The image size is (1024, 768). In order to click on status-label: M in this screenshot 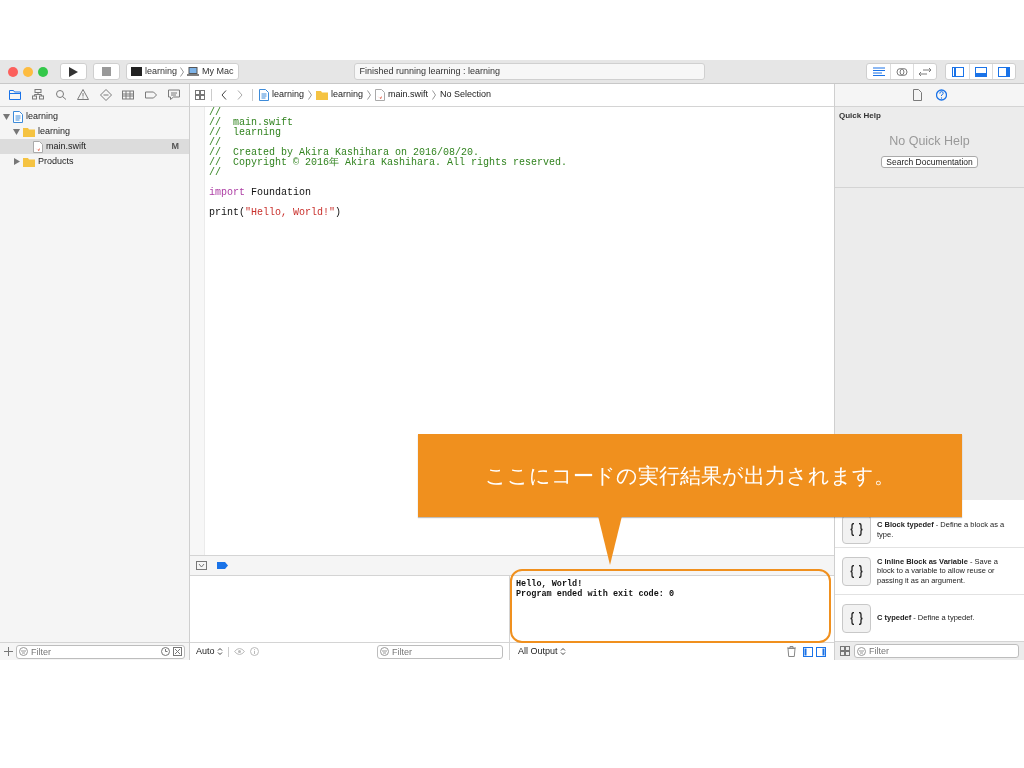, I will do `click(175, 146)`.